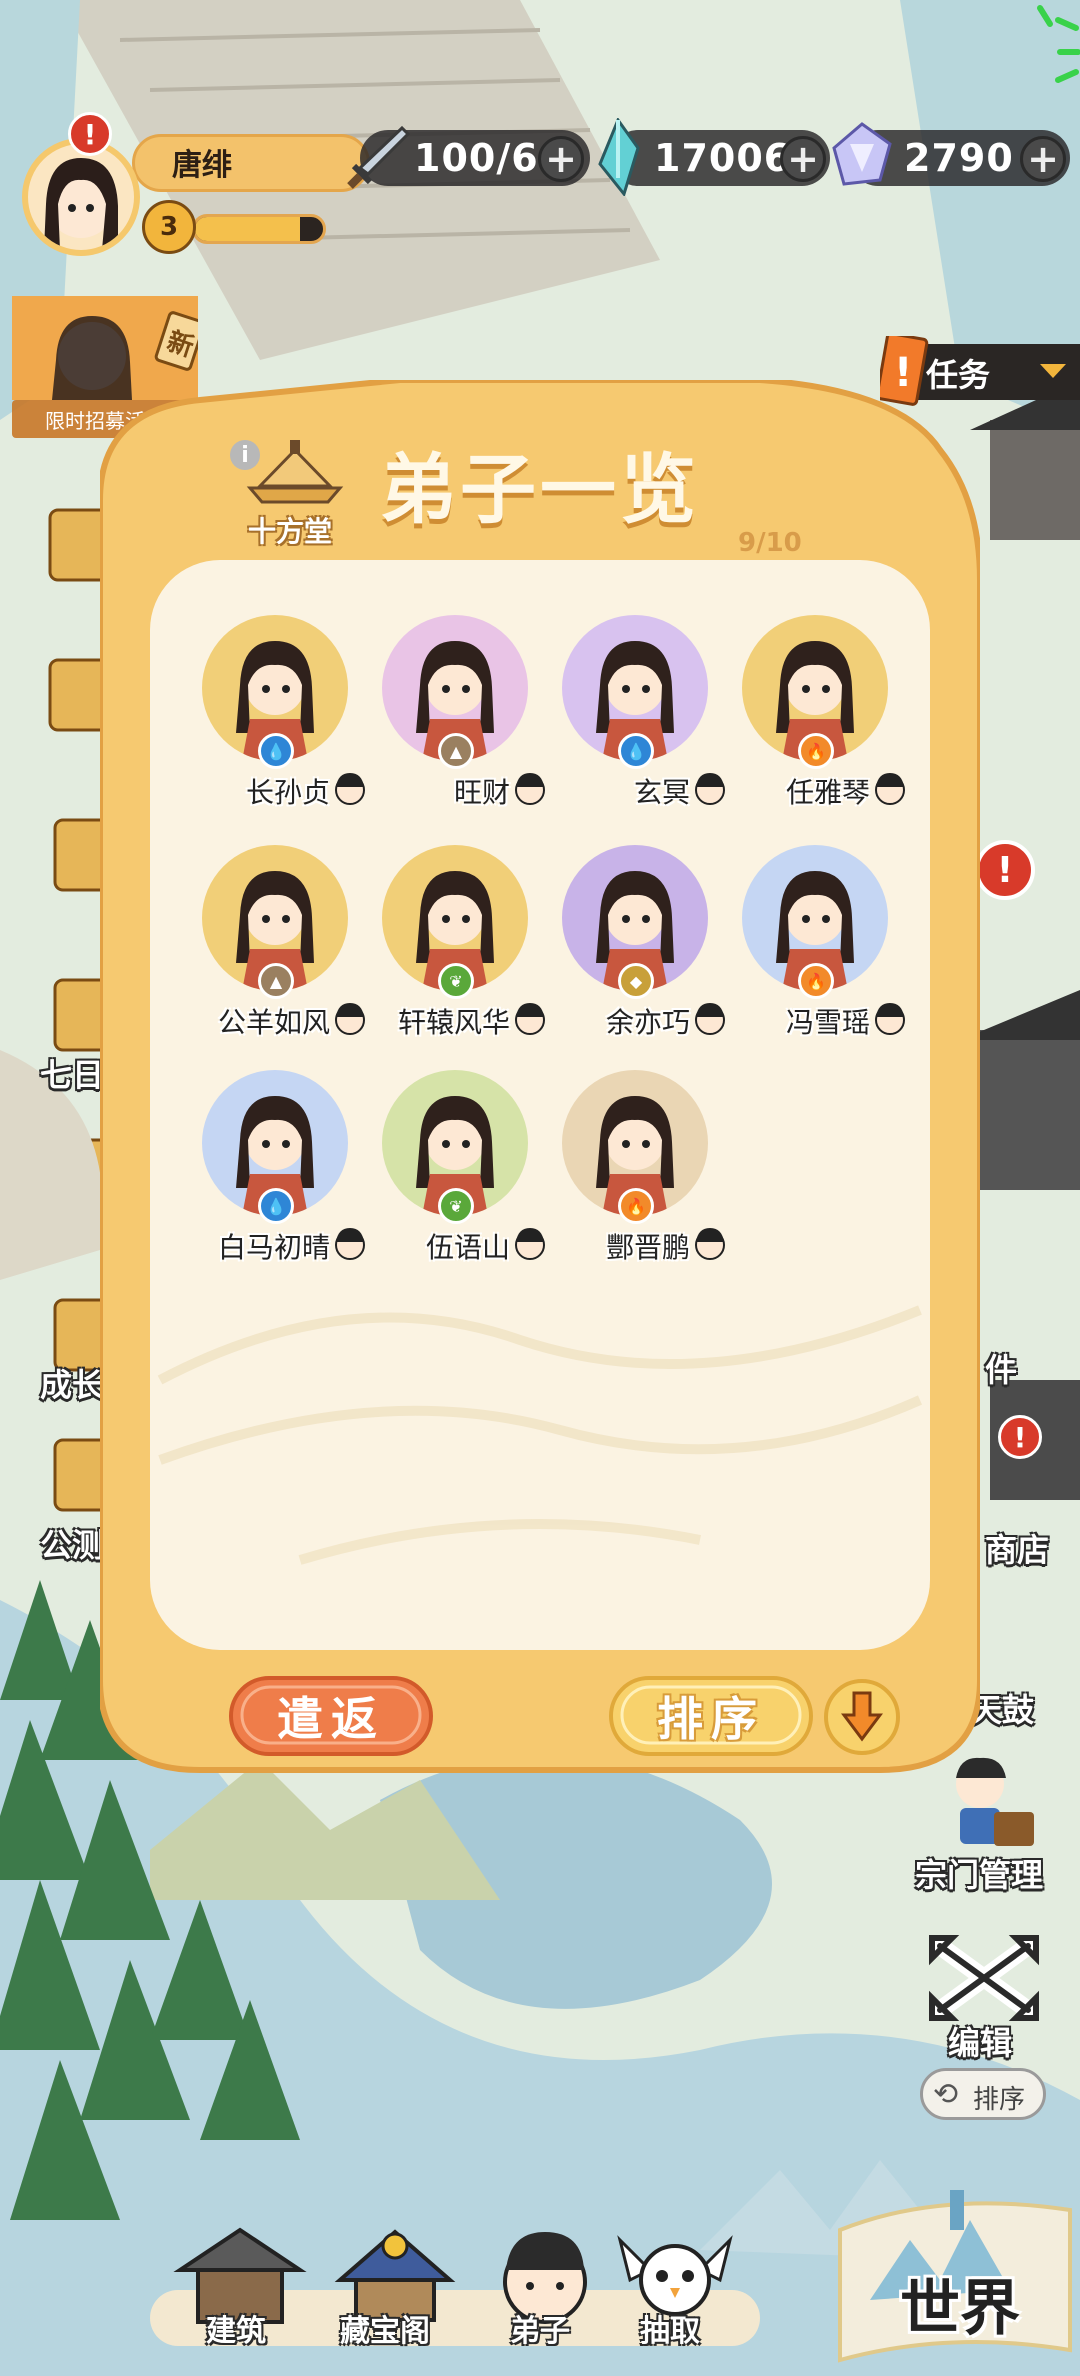 This screenshot has height=2376, width=1080. Describe the element at coordinates (711, 1719) in the screenshot. I see `sort-label: 排序` at that location.